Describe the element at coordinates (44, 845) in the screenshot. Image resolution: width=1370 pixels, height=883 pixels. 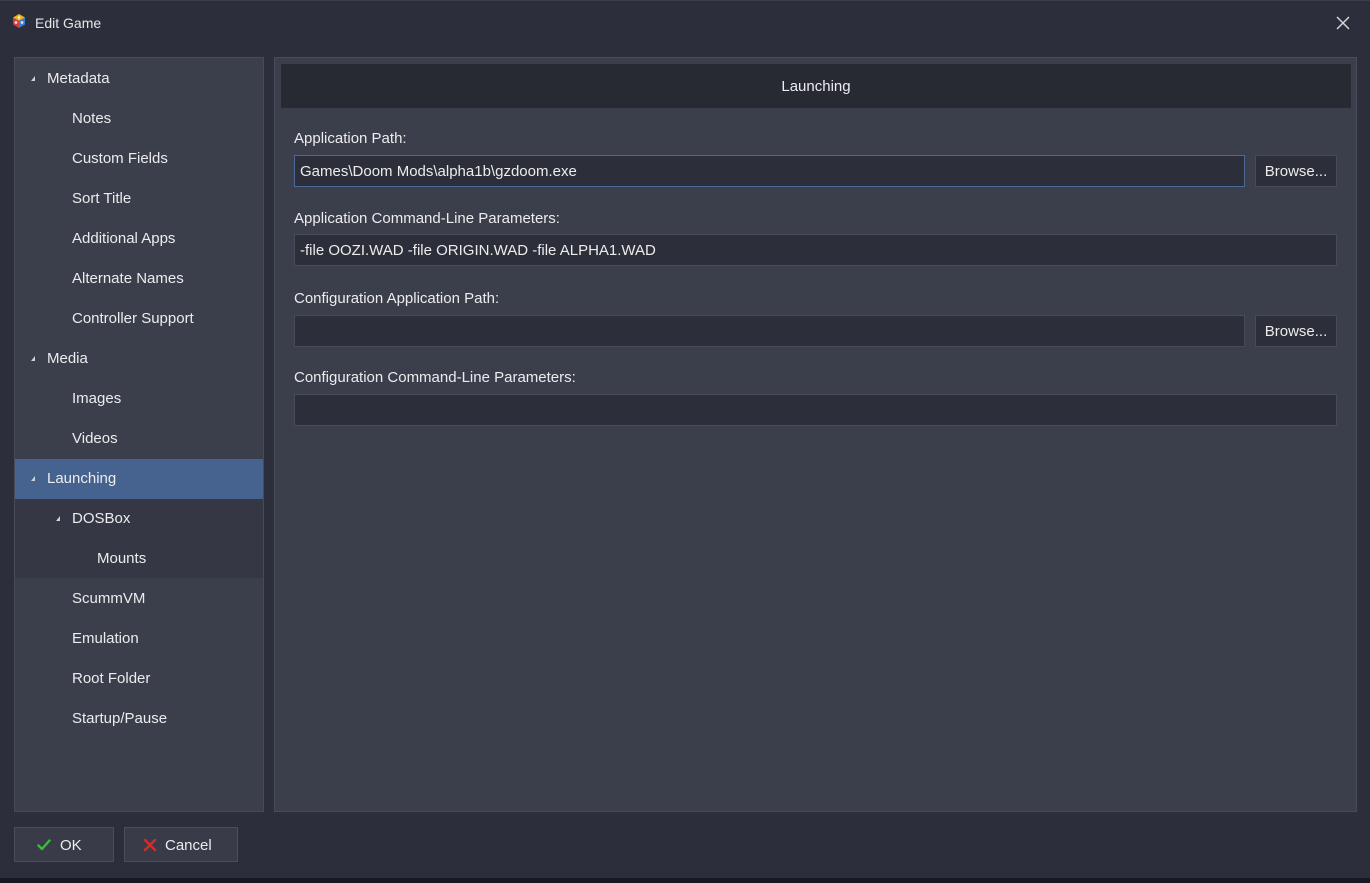
I see `checkmark-icon` at that location.